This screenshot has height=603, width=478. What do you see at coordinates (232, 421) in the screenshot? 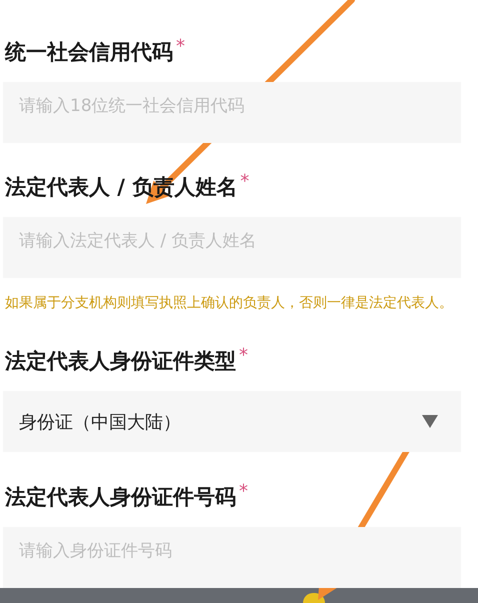
I see `dropdown-field: 身份证（中国大陆）` at bounding box center [232, 421].